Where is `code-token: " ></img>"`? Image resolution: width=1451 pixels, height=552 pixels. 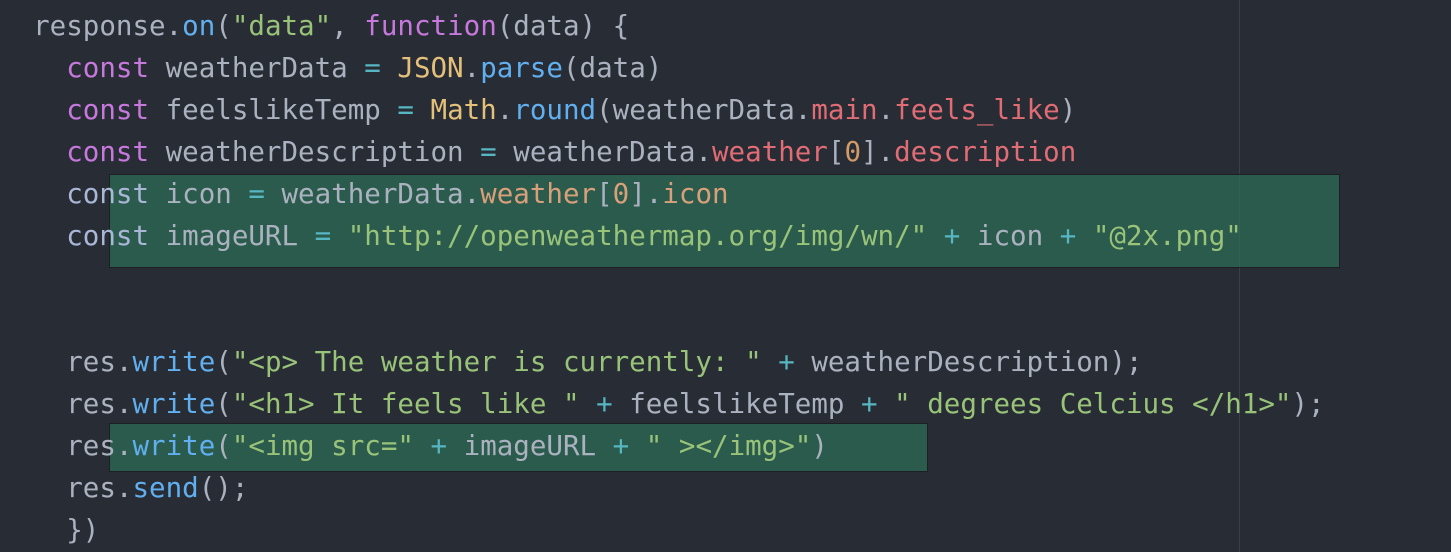 code-token: " ></img>" is located at coordinates (728, 446).